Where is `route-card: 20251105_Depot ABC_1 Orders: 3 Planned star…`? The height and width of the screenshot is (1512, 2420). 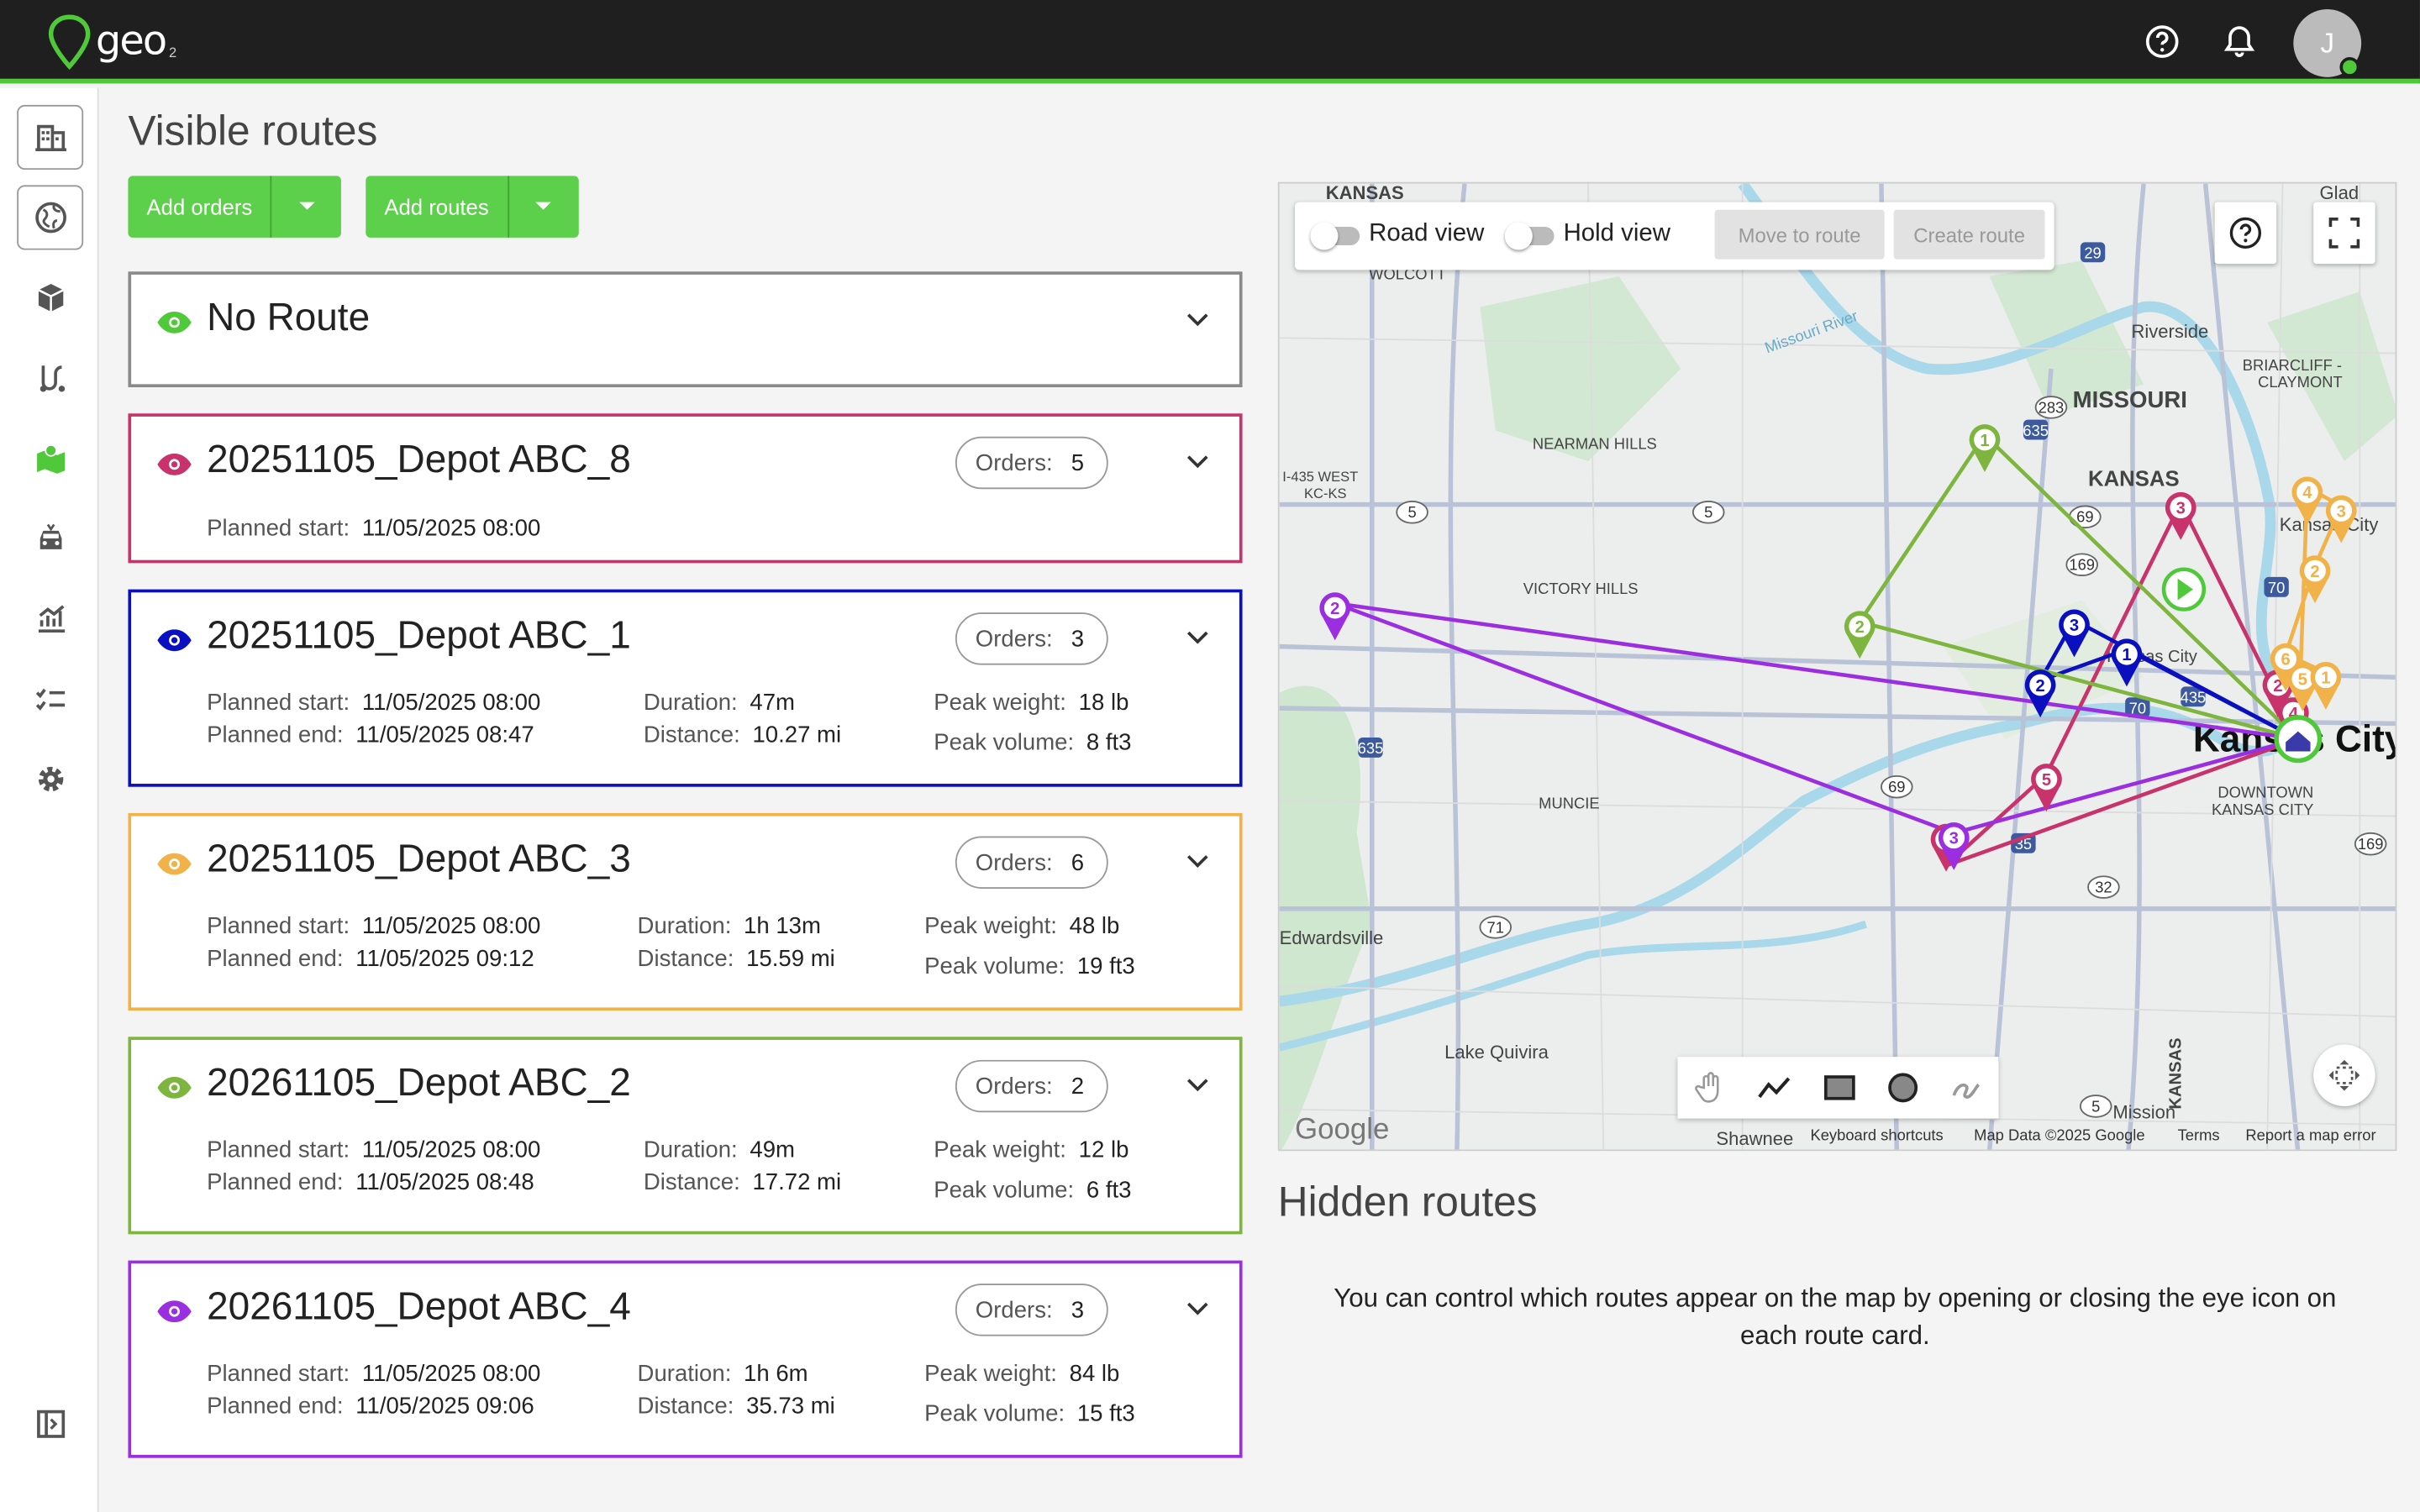 route-card: 20251105_Depot ABC_1 Orders: 3 Planned star… is located at coordinates (686, 688).